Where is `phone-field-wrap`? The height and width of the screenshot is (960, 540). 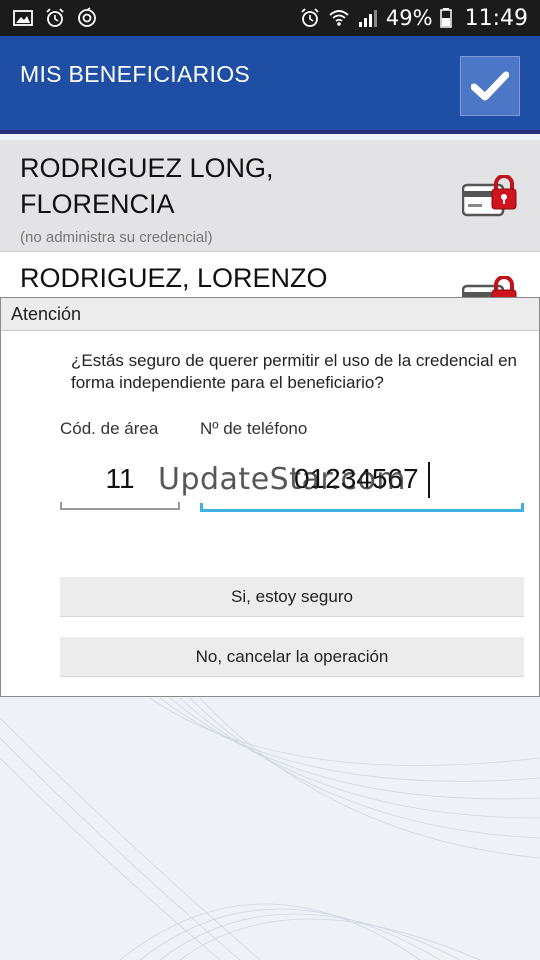
phone-field-wrap is located at coordinates (362, 481).